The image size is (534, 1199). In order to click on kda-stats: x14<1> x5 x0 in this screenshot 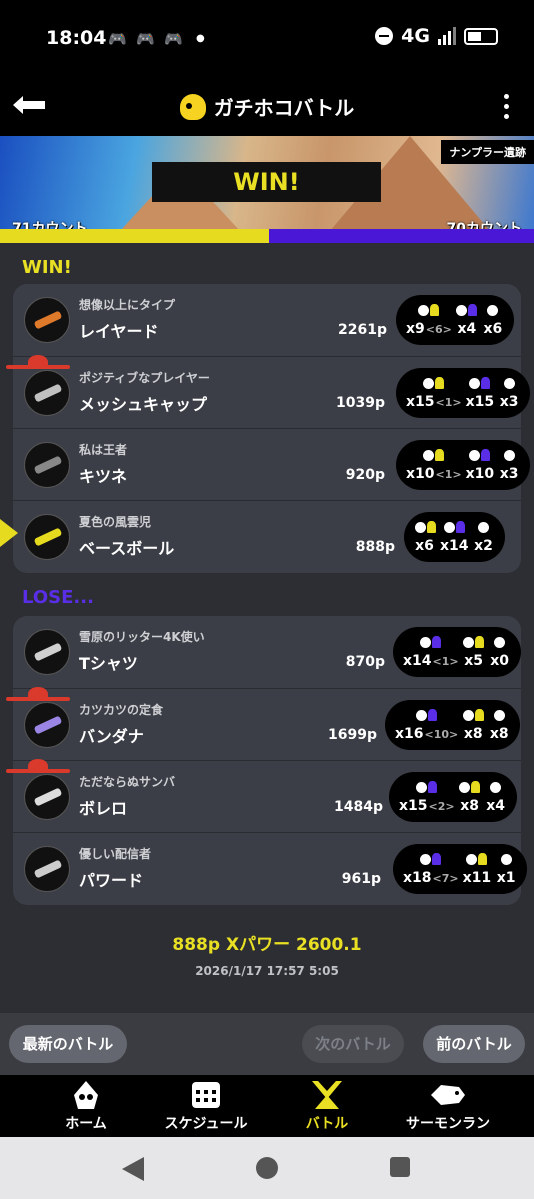, I will do `click(457, 652)`.